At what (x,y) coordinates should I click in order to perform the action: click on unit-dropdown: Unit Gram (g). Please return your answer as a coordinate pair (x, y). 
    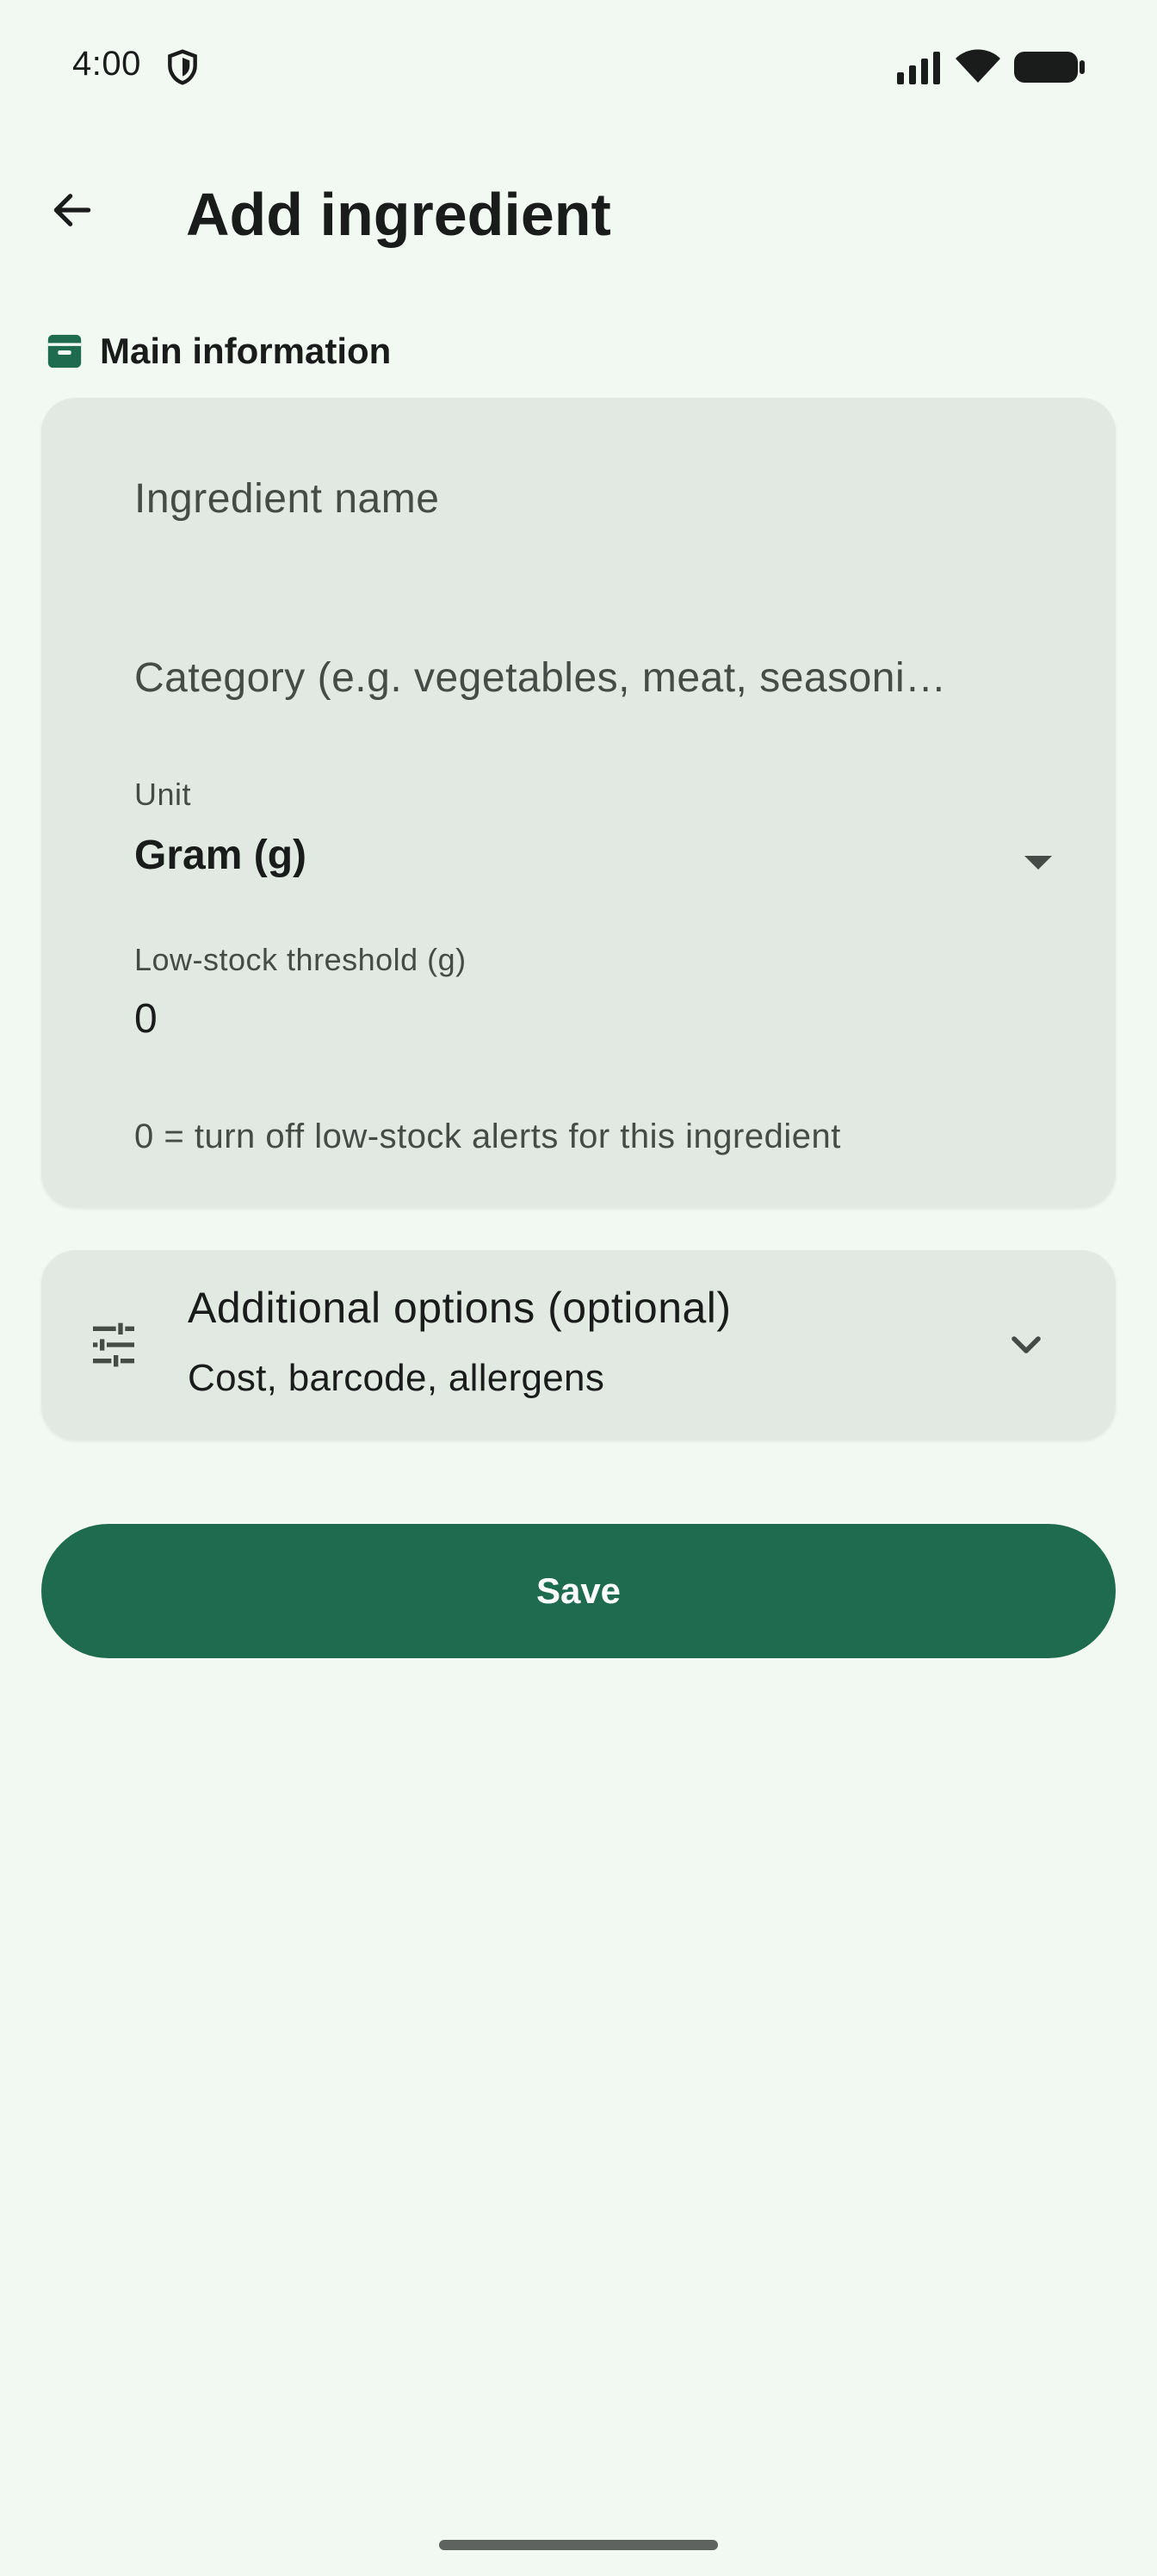
    Looking at the image, I should click on (599, 841).